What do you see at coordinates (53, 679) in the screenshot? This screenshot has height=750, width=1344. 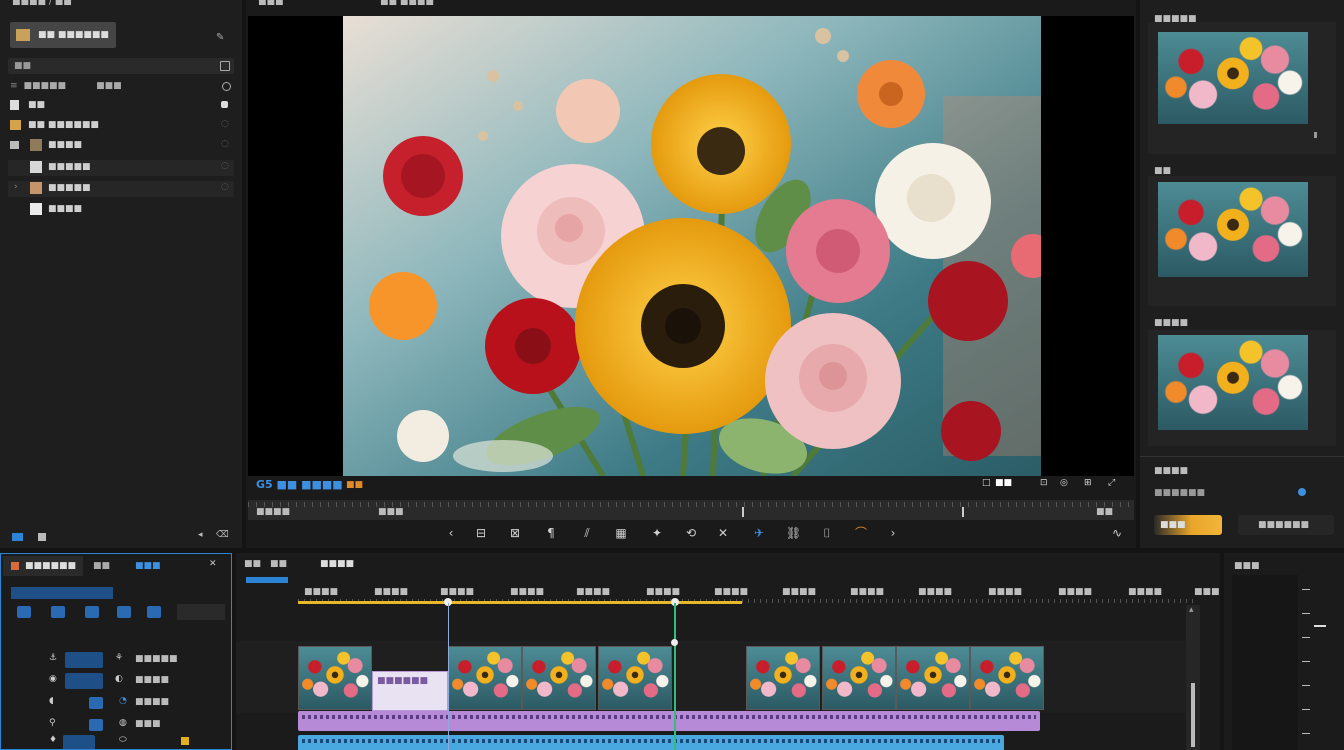 I see `eye-icon: ◉` at bounding box center [53, 679].